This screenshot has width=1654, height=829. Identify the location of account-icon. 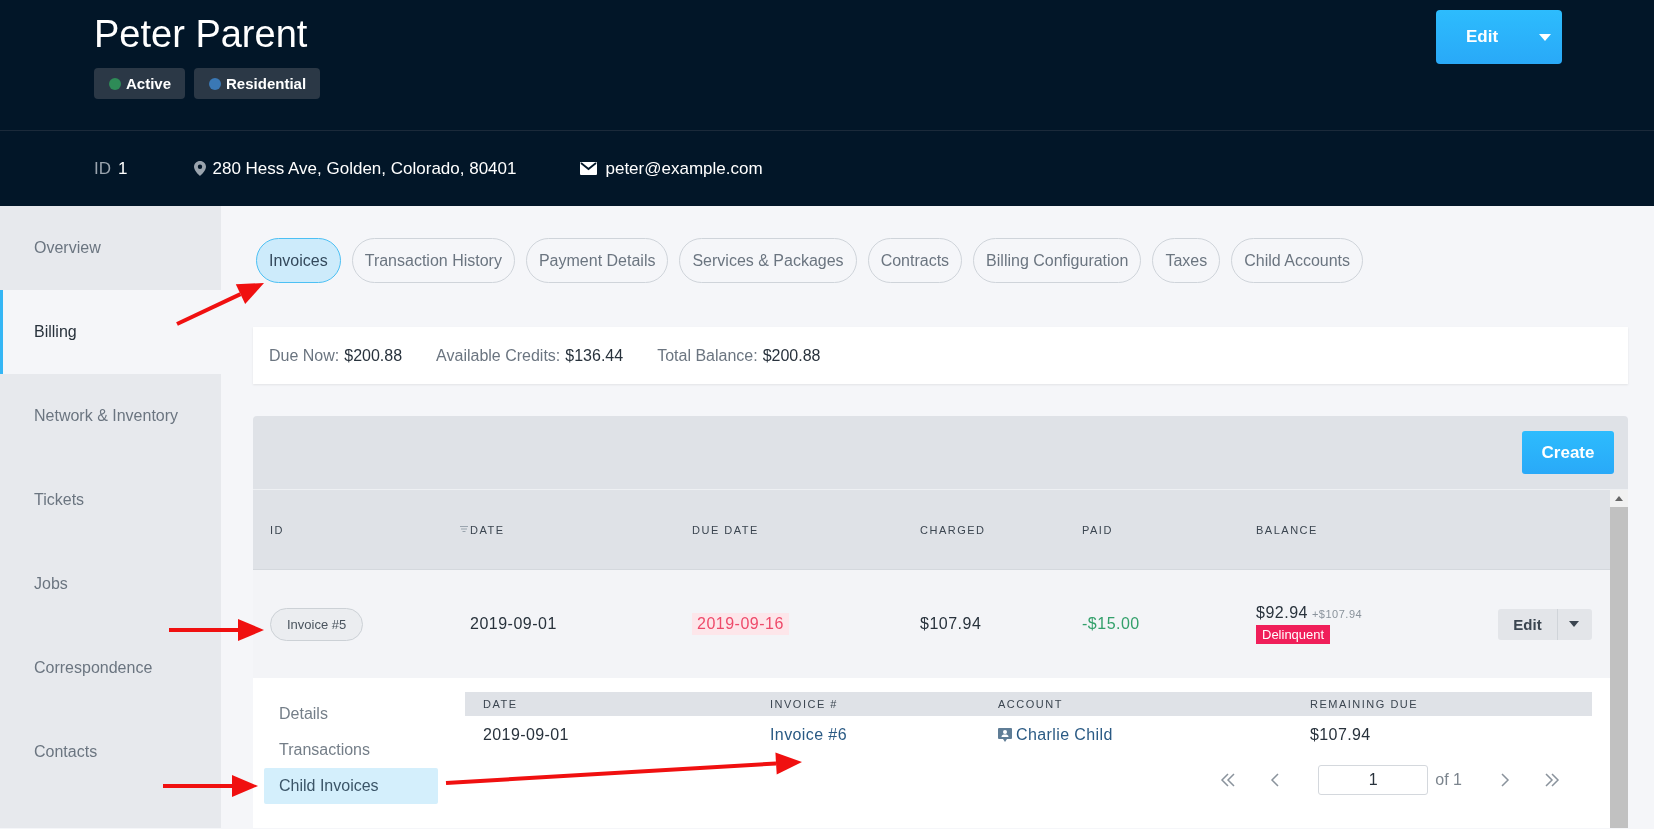
(1005, 735).